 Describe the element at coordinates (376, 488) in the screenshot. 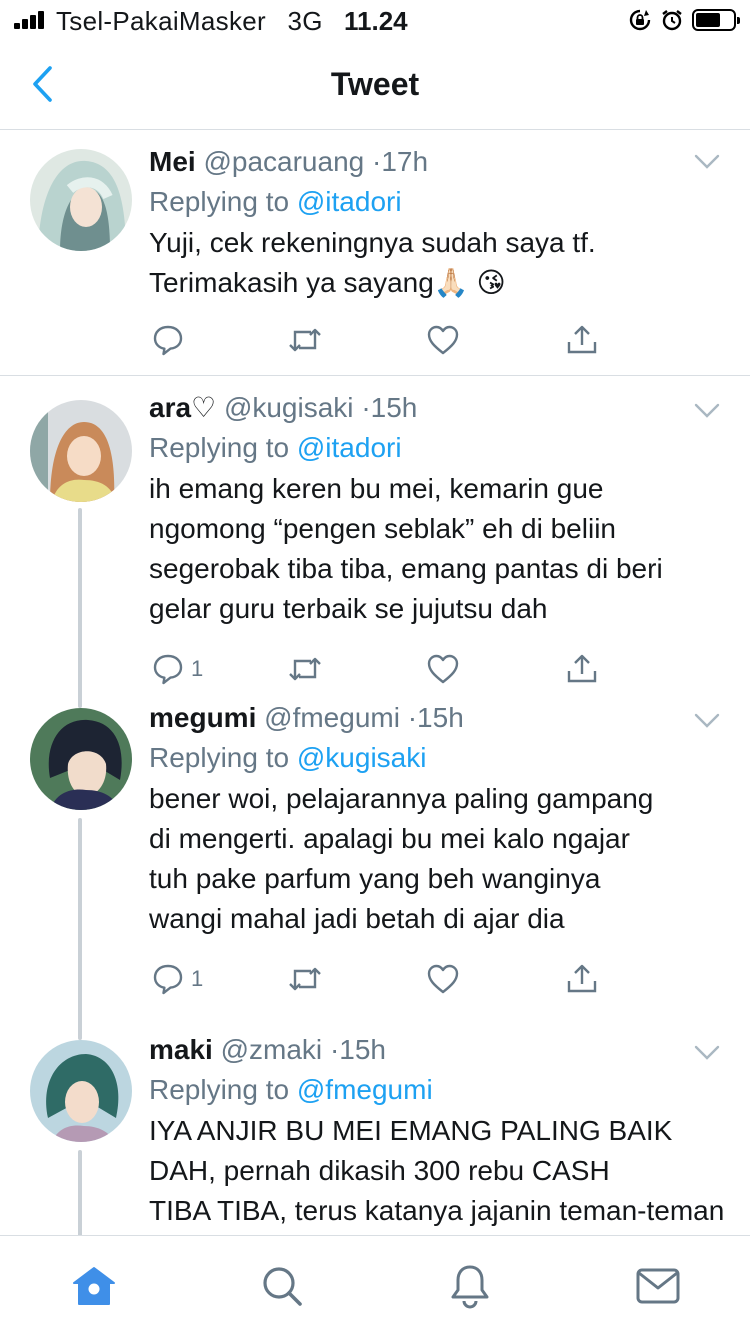

I see `tweet-text-line: ih emang keren bu mei, kemarin gue` at that location.